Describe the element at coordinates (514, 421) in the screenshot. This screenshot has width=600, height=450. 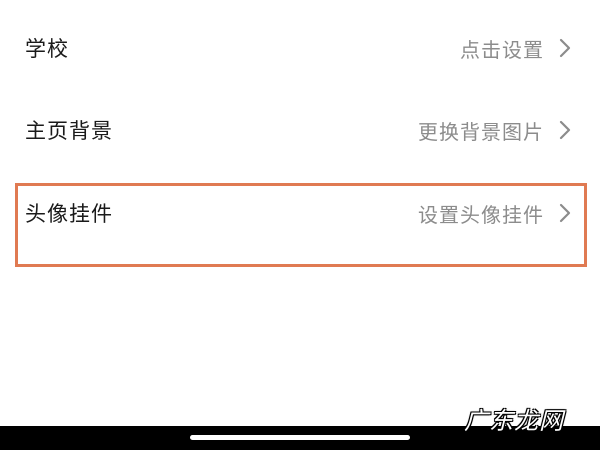
I see `watermark: 广东龙网` at that location.